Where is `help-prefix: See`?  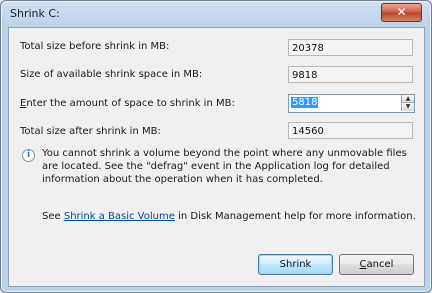 help-prefix: See is located at coordinates (53, 216).